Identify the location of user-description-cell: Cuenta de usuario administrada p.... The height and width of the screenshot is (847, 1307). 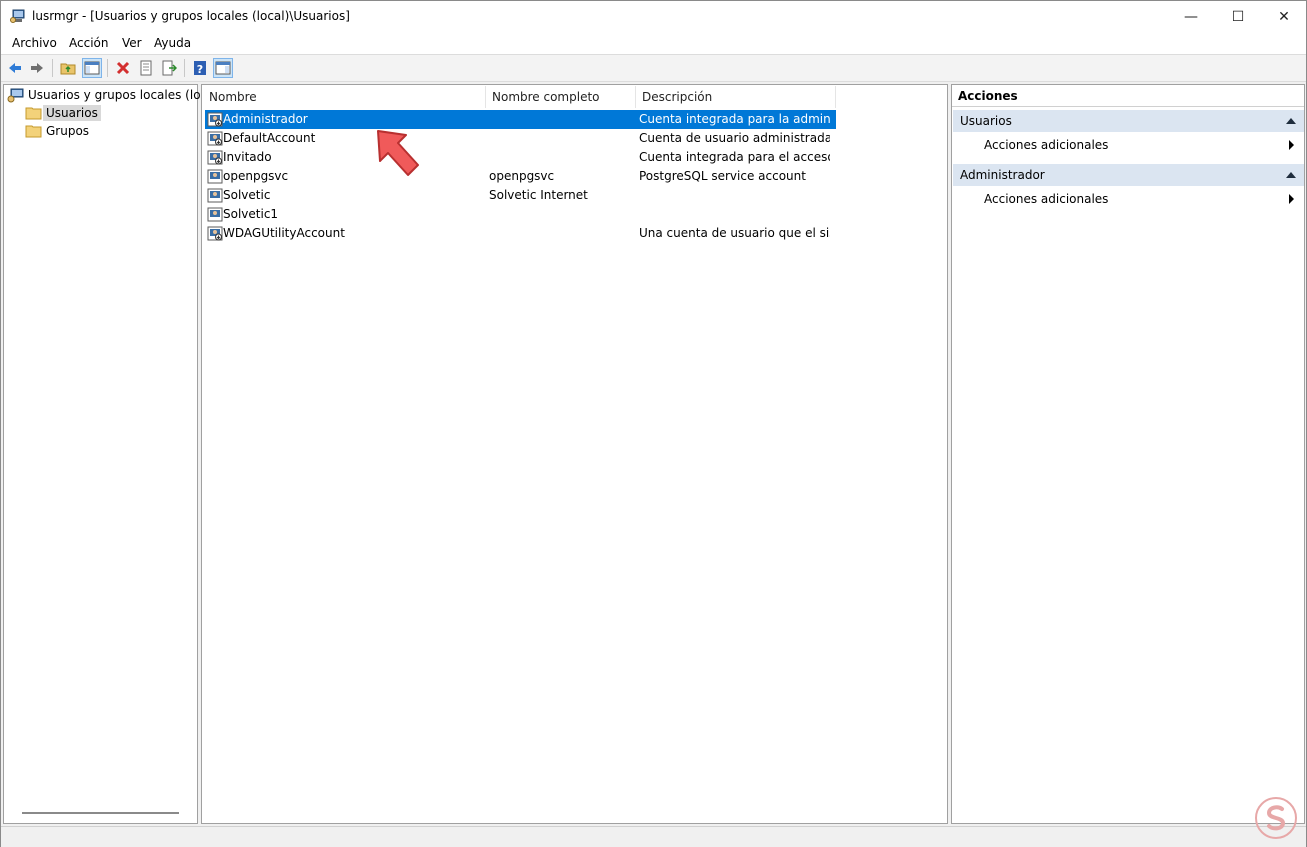
(734, 138).